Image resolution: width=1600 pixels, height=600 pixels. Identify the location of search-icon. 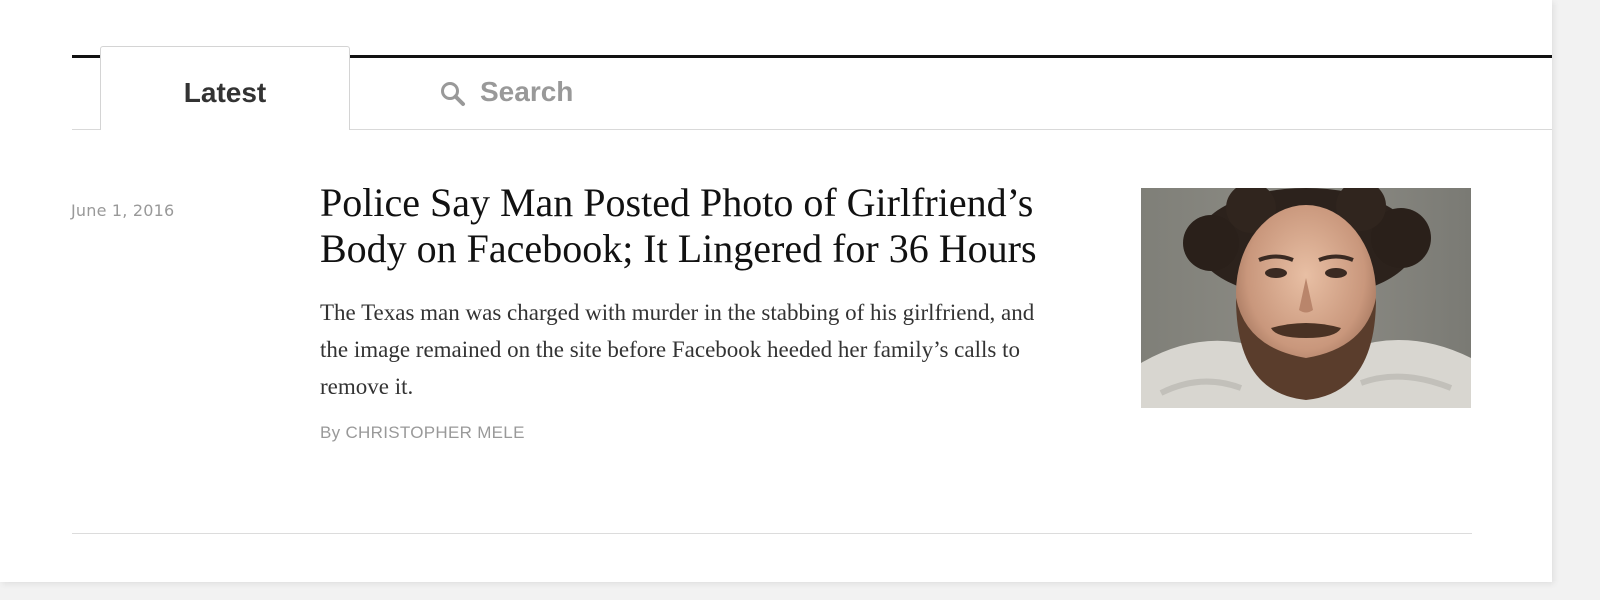
(453, 94).